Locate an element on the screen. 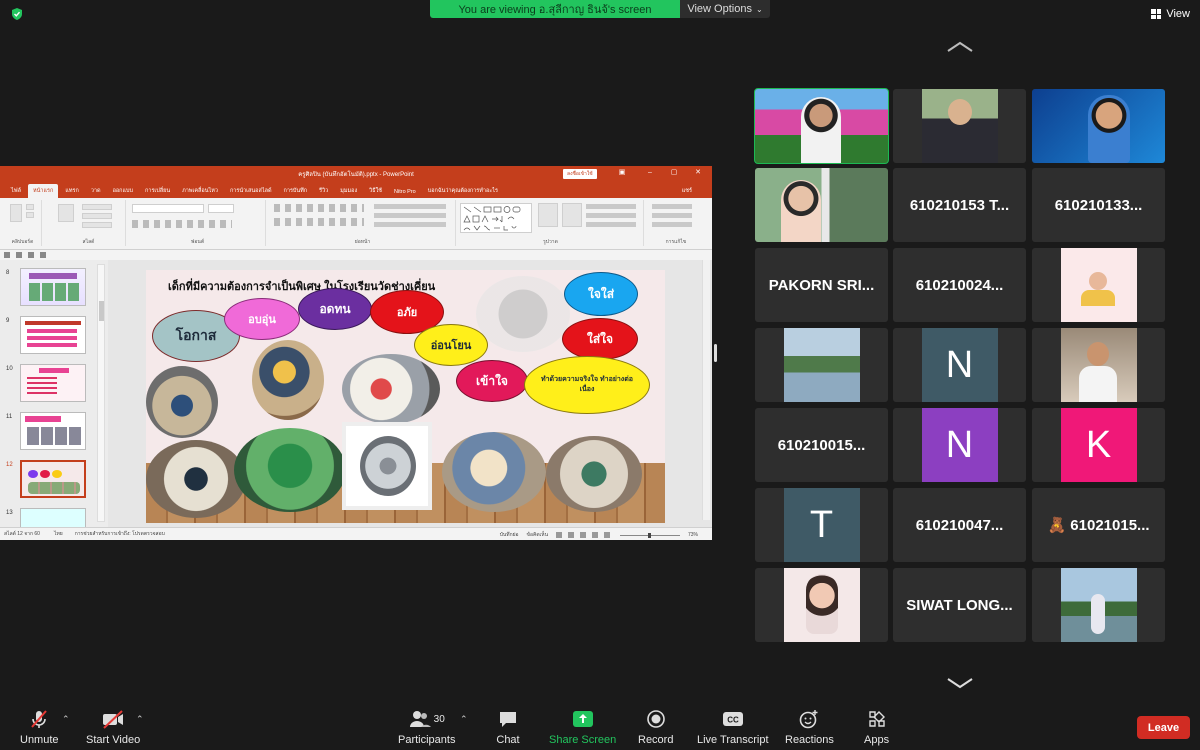 The image size is (1200, 750). apps-button: Apps is located at coordinates (876, 727).